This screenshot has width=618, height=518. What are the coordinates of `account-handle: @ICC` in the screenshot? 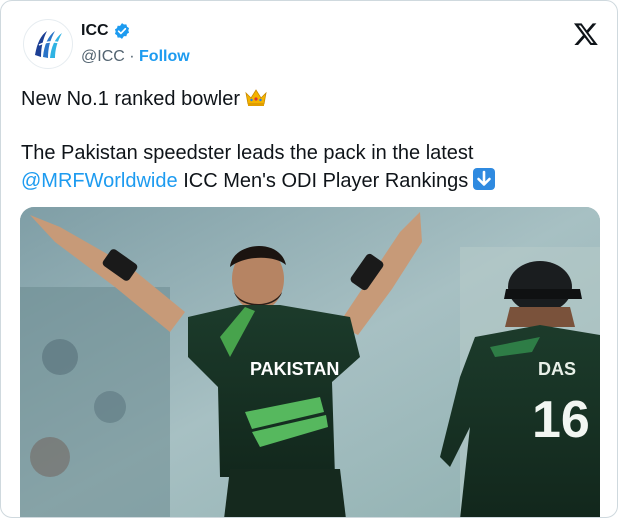 It's located at (103, 56).